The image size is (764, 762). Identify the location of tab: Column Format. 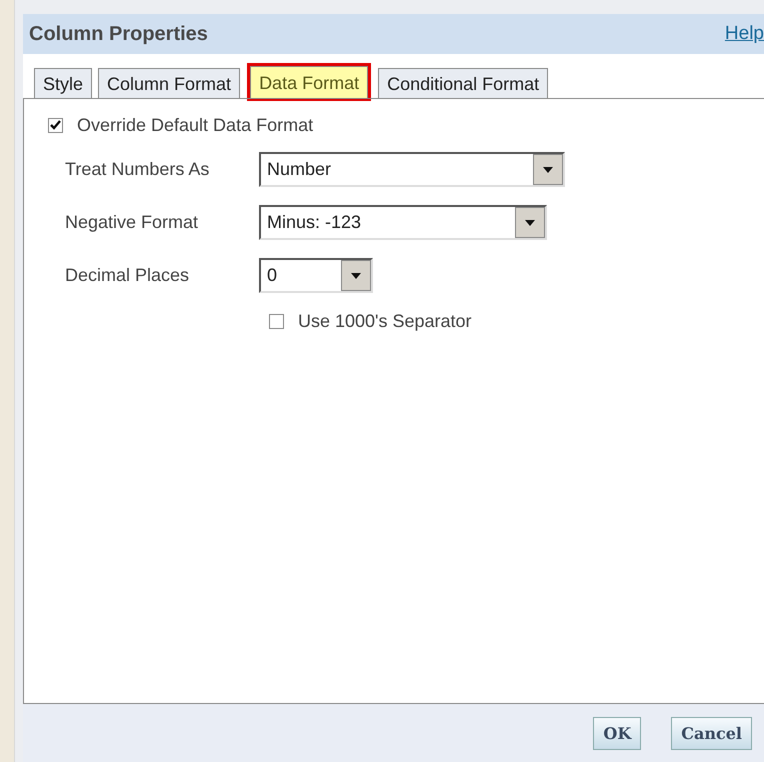
(169, 83).